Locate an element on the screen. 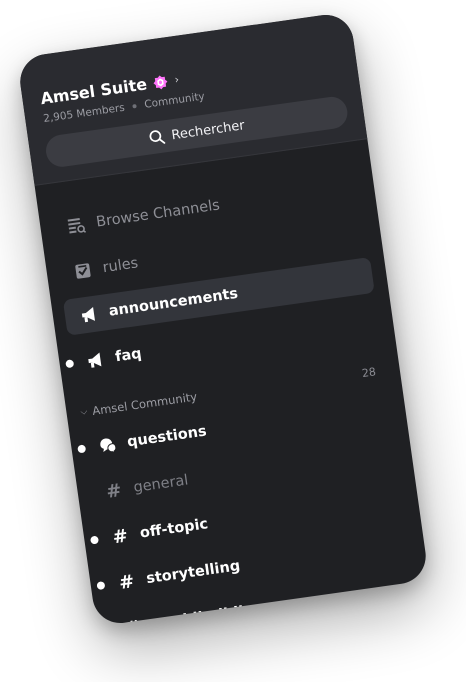 Image resolution: width=466 pixels, height=682 pixels. search-label: Rechercher is located at coordinates (208, 130).